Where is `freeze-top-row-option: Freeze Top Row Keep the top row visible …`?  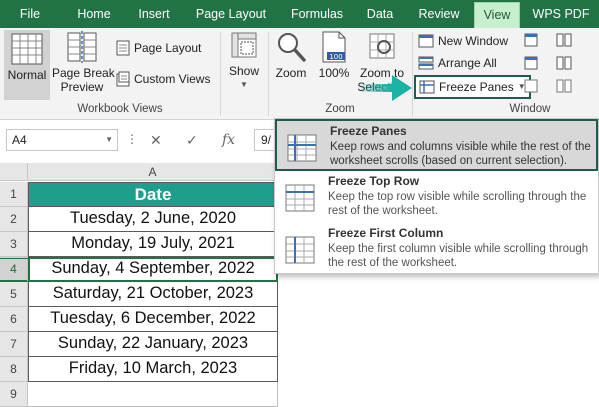 freeze-top-row-option: Freeze Top Row Keep the top row visible … is located at coordinates (436, 197).